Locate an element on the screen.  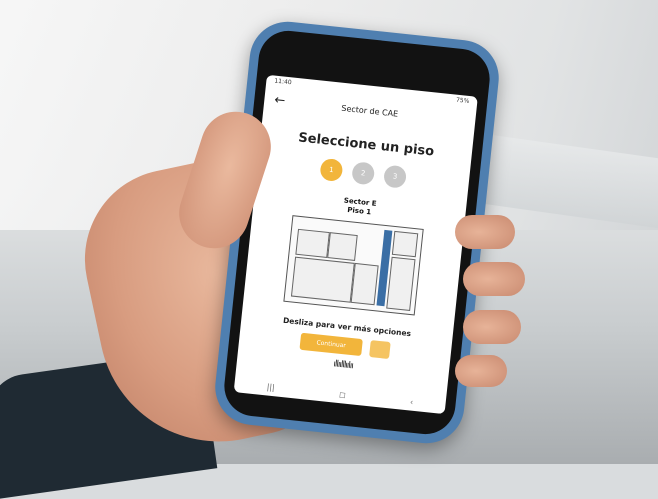
floor-step-2: 2 is located at coordinates (363, 173).